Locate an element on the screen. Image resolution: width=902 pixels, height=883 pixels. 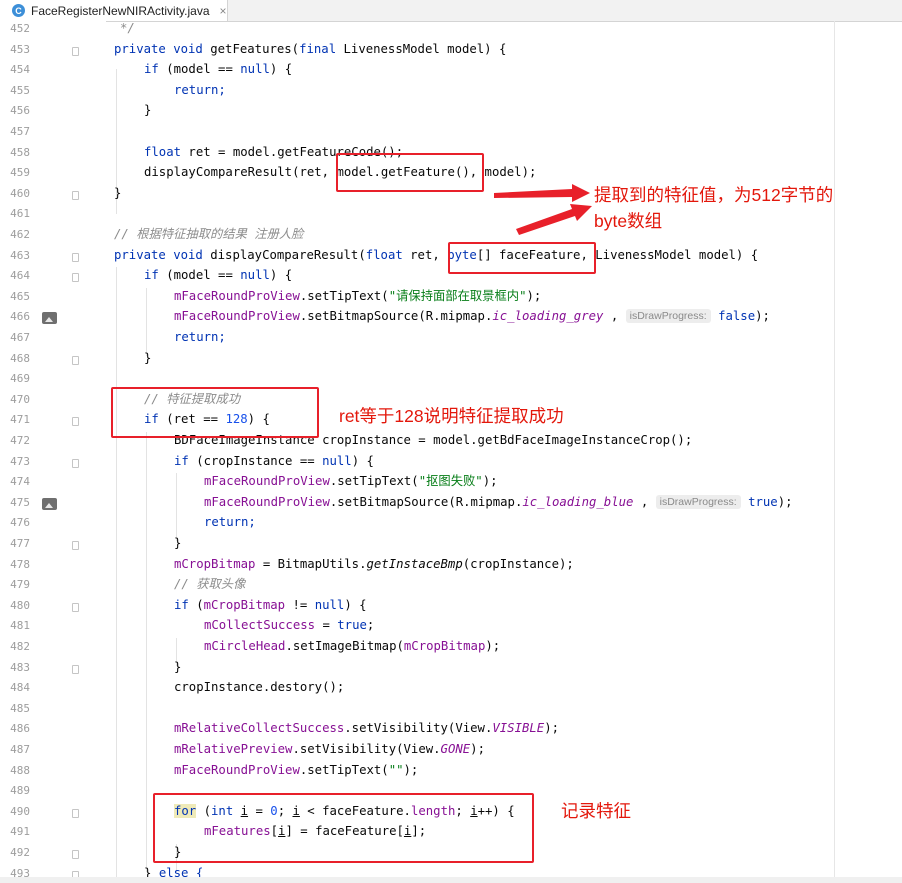
annotation-feature-line2: byte数组 is located at coordinates (628, 221).